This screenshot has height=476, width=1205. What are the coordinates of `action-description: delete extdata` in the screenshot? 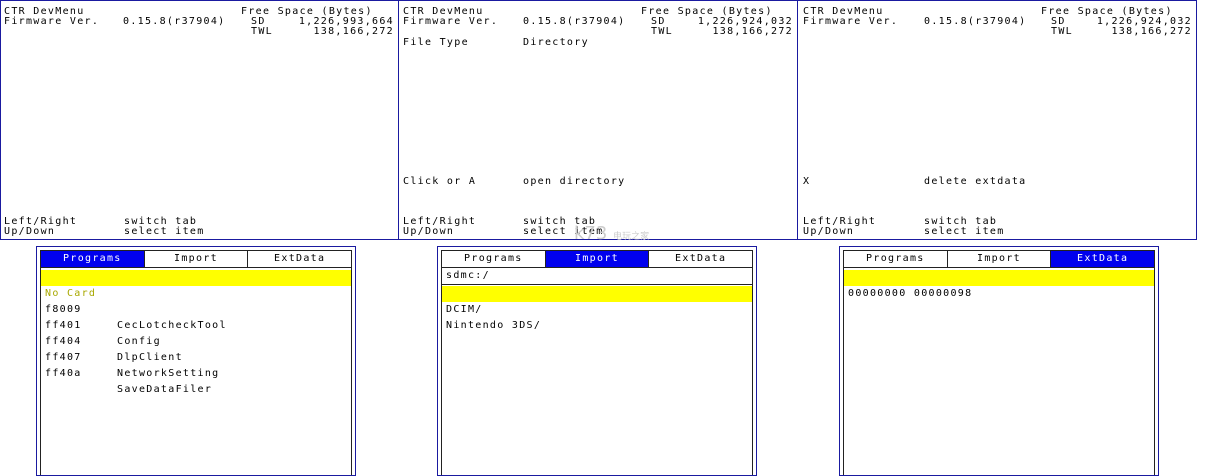 It's located at (975, 181).